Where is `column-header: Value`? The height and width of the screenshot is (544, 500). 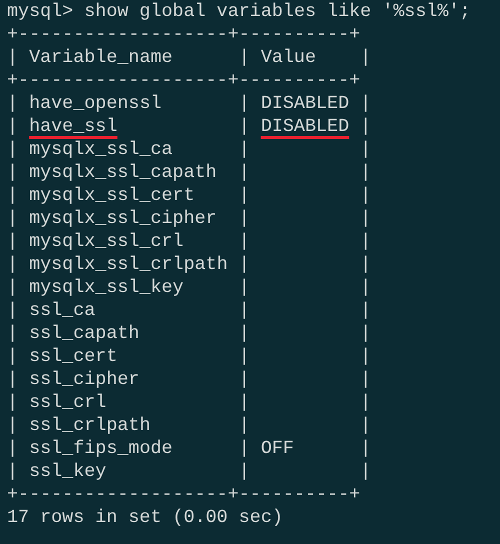 column-header: Value is located at coordinates (289, 57).